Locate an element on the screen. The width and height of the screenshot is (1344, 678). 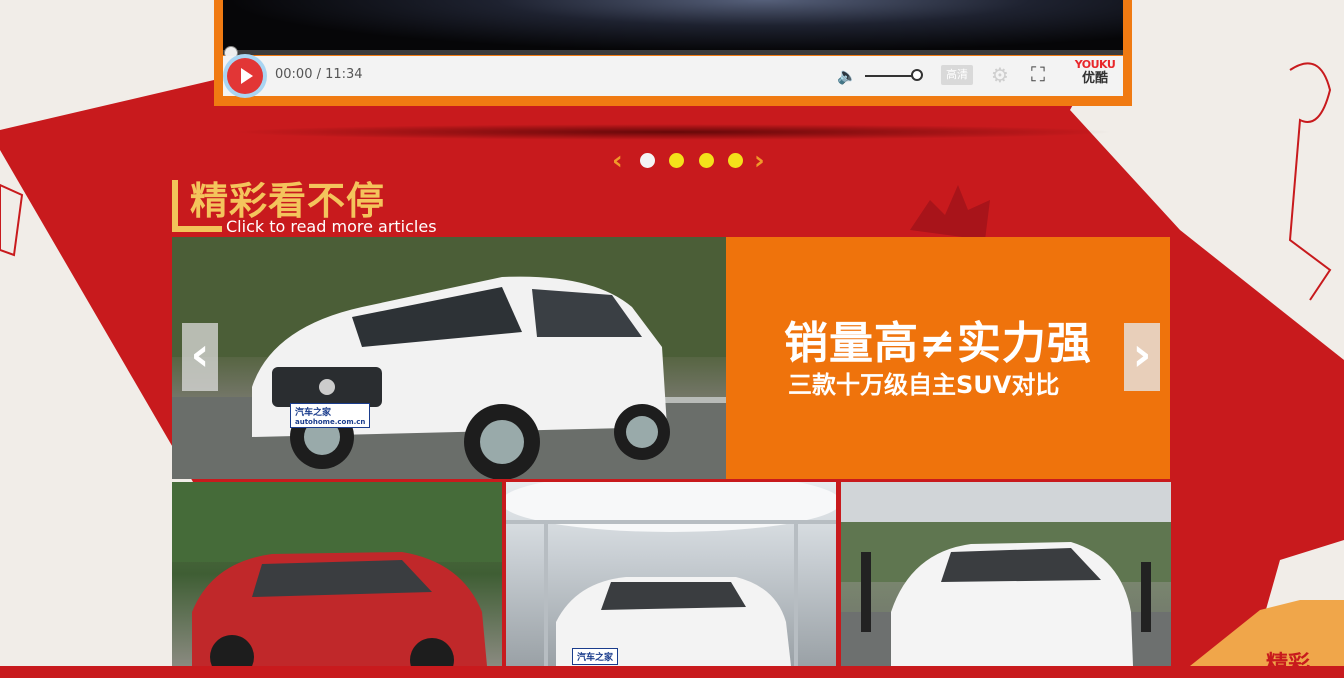
play-button is located at coordinates (245, 76).